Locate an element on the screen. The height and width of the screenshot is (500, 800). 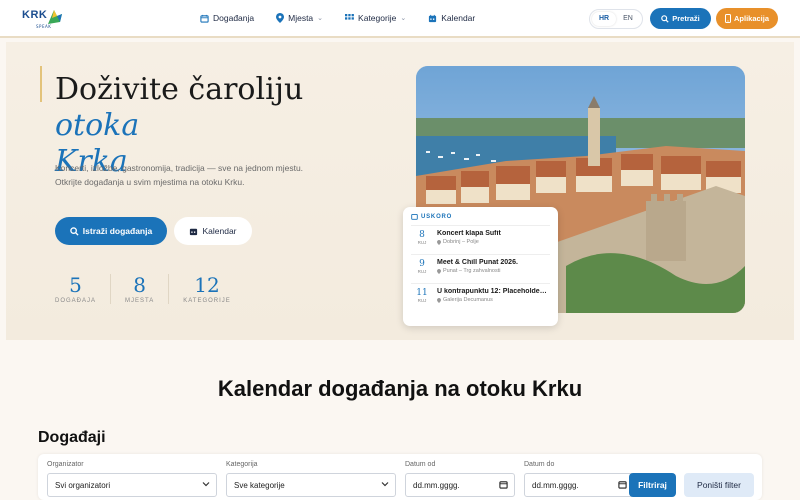
upcoming-location-text: Dobrinj – Polje is located at coordinates (461, 242).